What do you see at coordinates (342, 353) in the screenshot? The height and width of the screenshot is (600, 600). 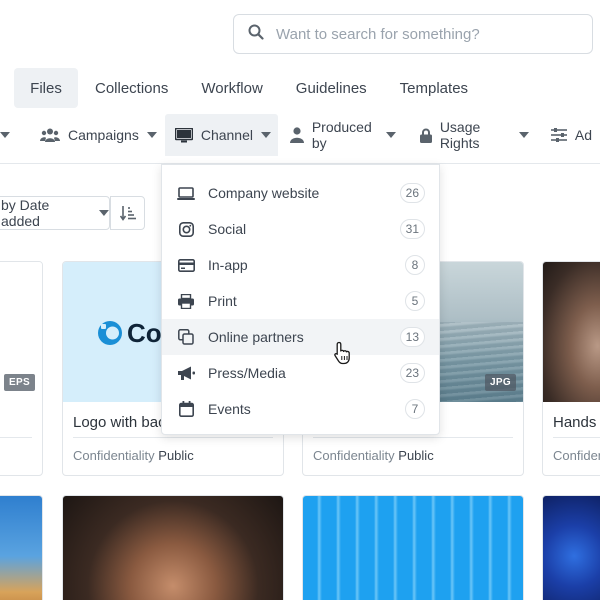 I see `hand-cursor-icon` at bounding box center [342, 353].